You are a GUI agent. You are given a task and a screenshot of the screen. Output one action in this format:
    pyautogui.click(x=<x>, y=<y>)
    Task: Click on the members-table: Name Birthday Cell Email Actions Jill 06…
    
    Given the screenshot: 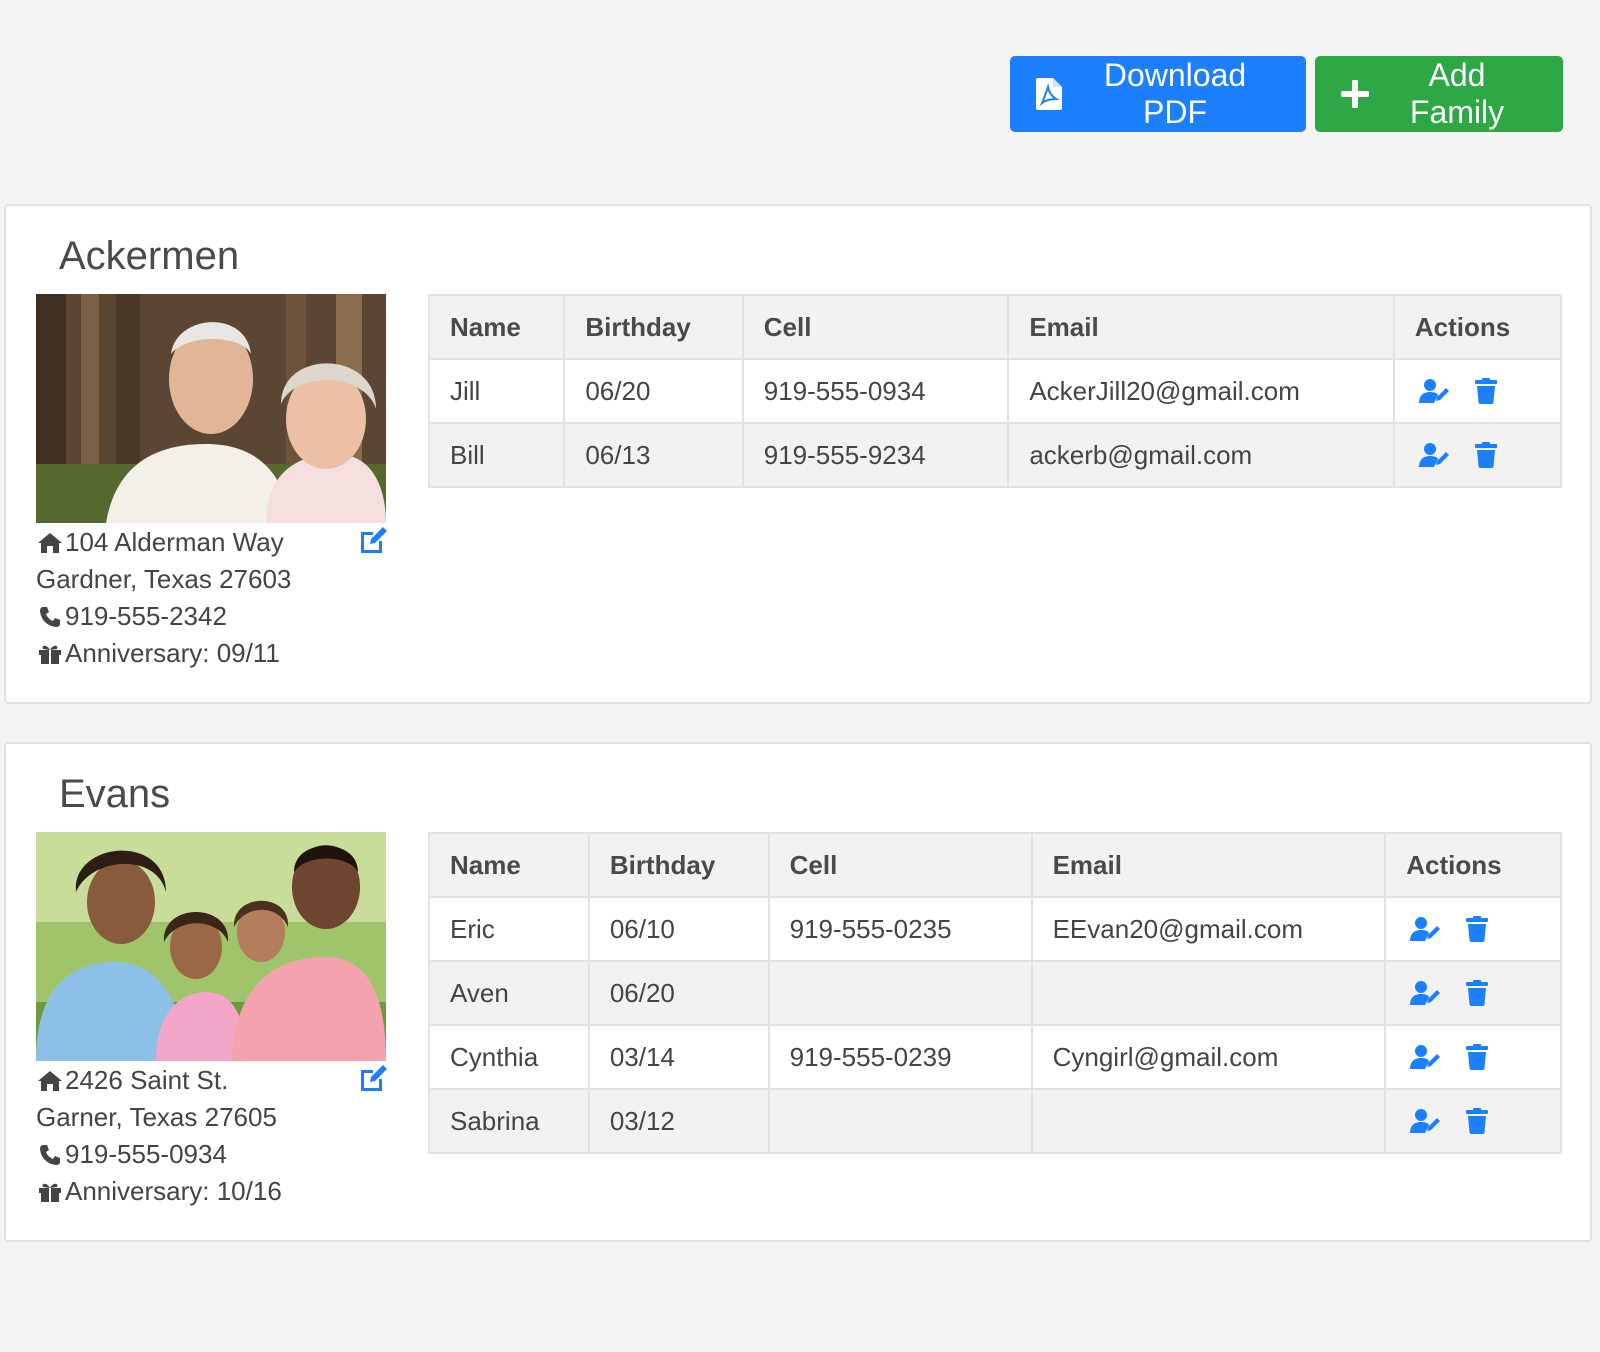 What is the action you would take?
    pyautogui.click(x=995, y=391)
    